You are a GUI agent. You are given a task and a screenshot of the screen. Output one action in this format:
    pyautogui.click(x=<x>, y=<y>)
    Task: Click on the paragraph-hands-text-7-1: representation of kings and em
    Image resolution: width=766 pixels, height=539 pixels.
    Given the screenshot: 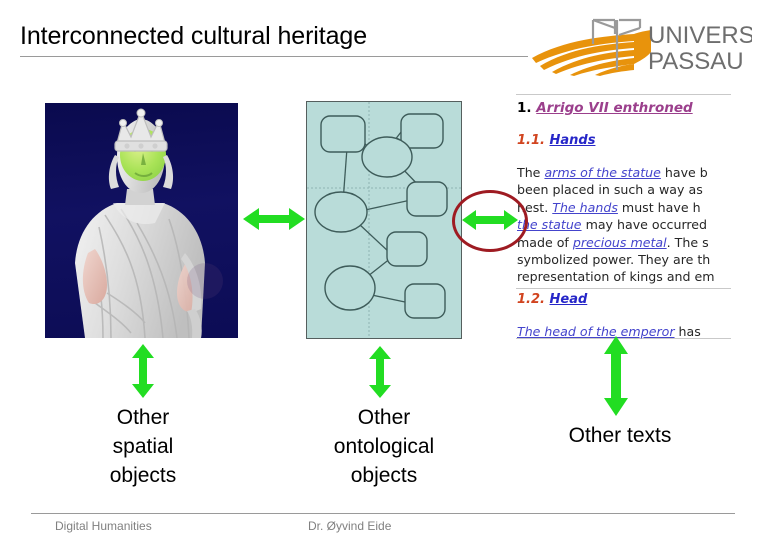 What is the action you would take?
    pyautogui.click(x=616, y=277)
    